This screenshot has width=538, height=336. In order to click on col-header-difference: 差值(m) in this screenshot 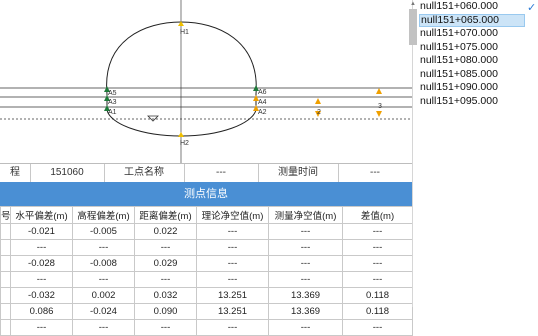, I will do `click(377, 215)`.